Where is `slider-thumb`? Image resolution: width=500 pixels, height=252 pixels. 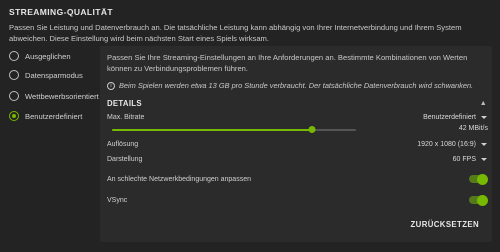
slider-thumb is located at coordinates (312, 129).